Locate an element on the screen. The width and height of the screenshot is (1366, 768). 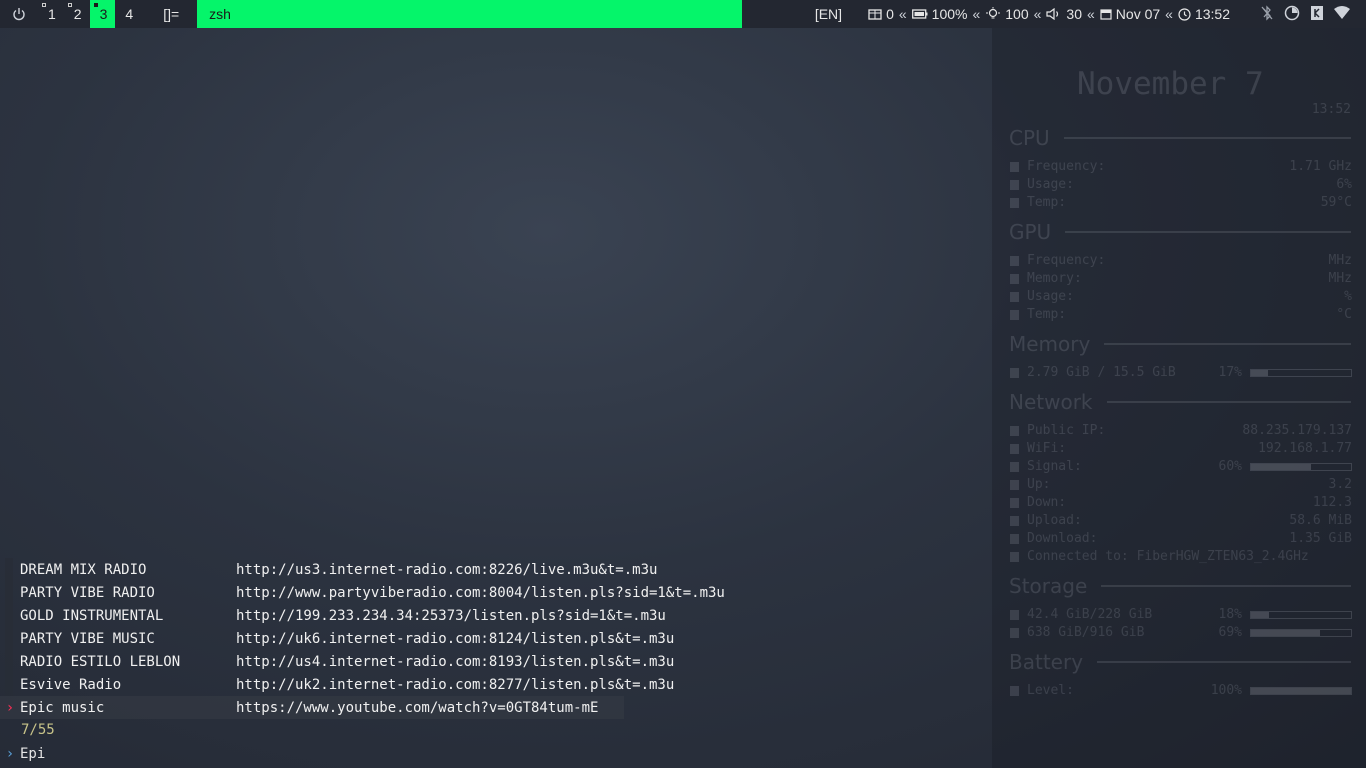
conky-date: November 7 is located at coordinates (1170, 84).